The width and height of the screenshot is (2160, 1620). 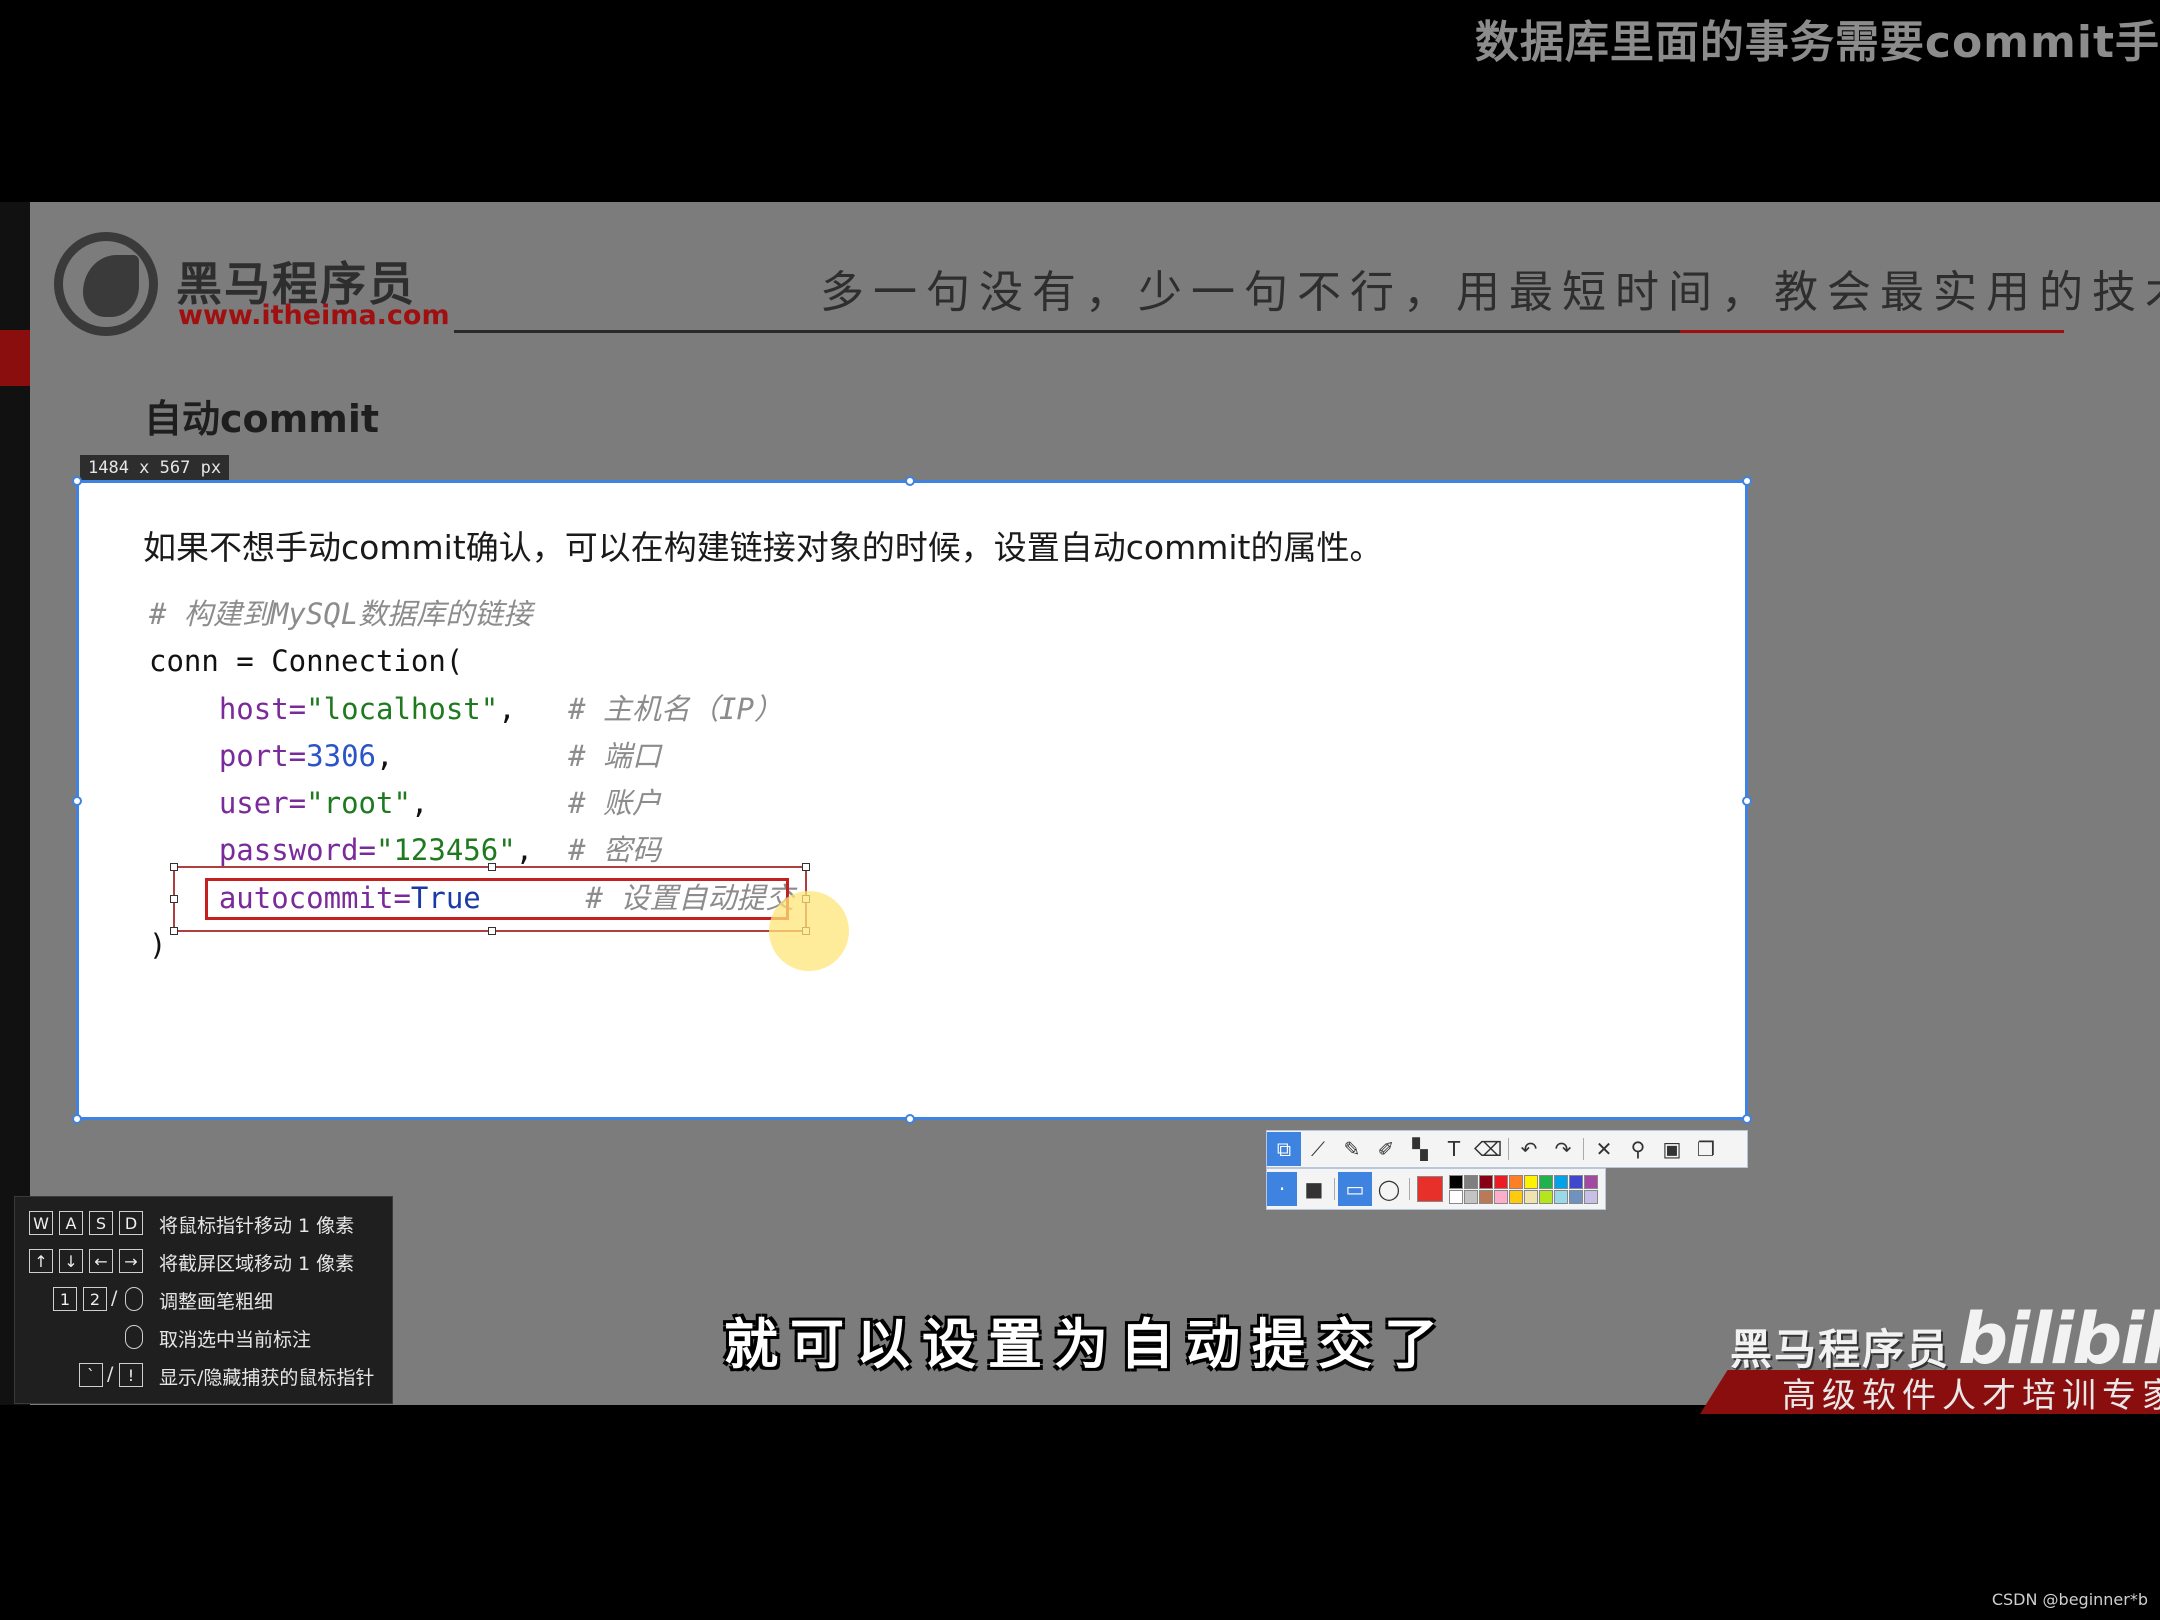 I want to click on brand-slogan: 高级软件人才培训专家, so click(x=1971, y=1396).